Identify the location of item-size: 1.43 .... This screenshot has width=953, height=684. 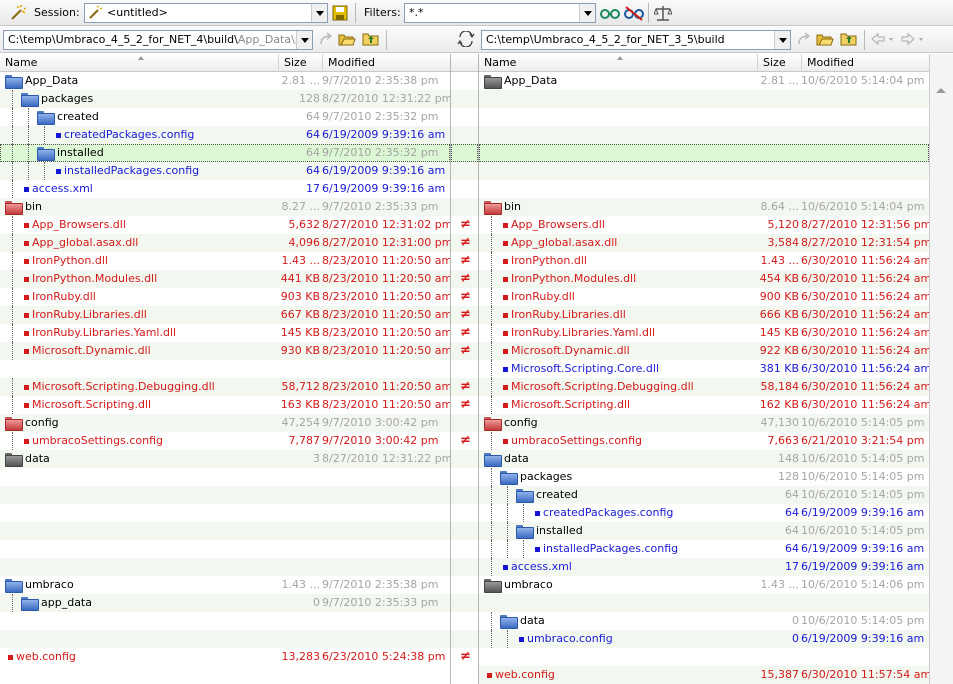
(300, 584).